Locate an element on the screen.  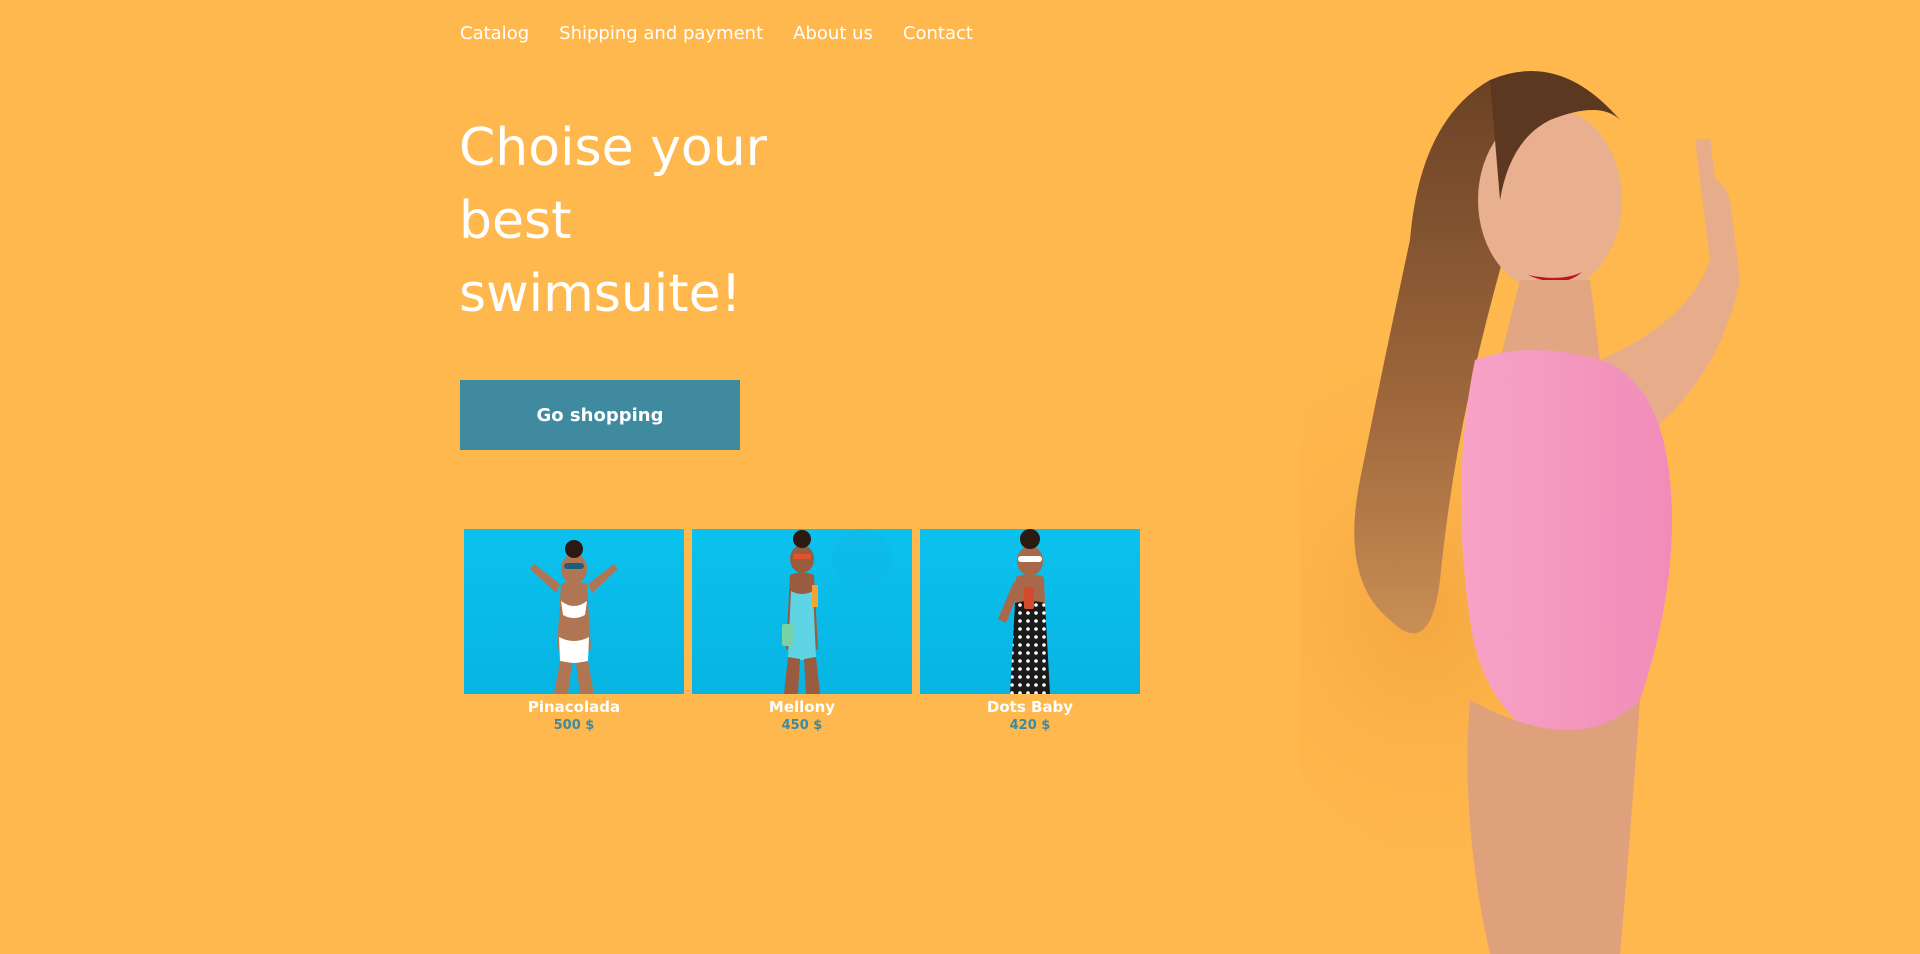
nav-contact: Contact is located at coordinates (938, 34).